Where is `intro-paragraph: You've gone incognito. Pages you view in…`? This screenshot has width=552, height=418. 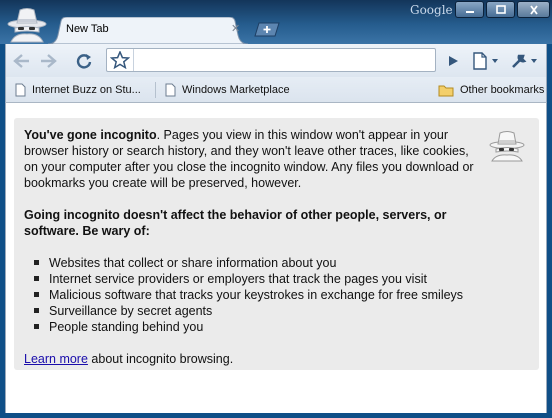
intro-paragraph: You've gone incognito. Pages you view in… is located at coordinates (255, 159).